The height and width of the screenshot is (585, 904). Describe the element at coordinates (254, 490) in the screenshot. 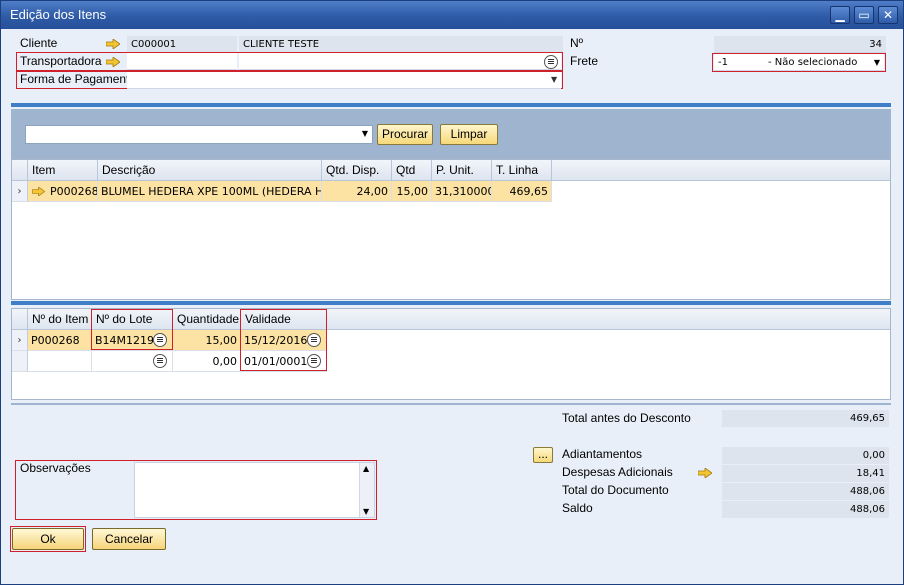

I see `observacoes-textarea: ▲ ▼` at that location.